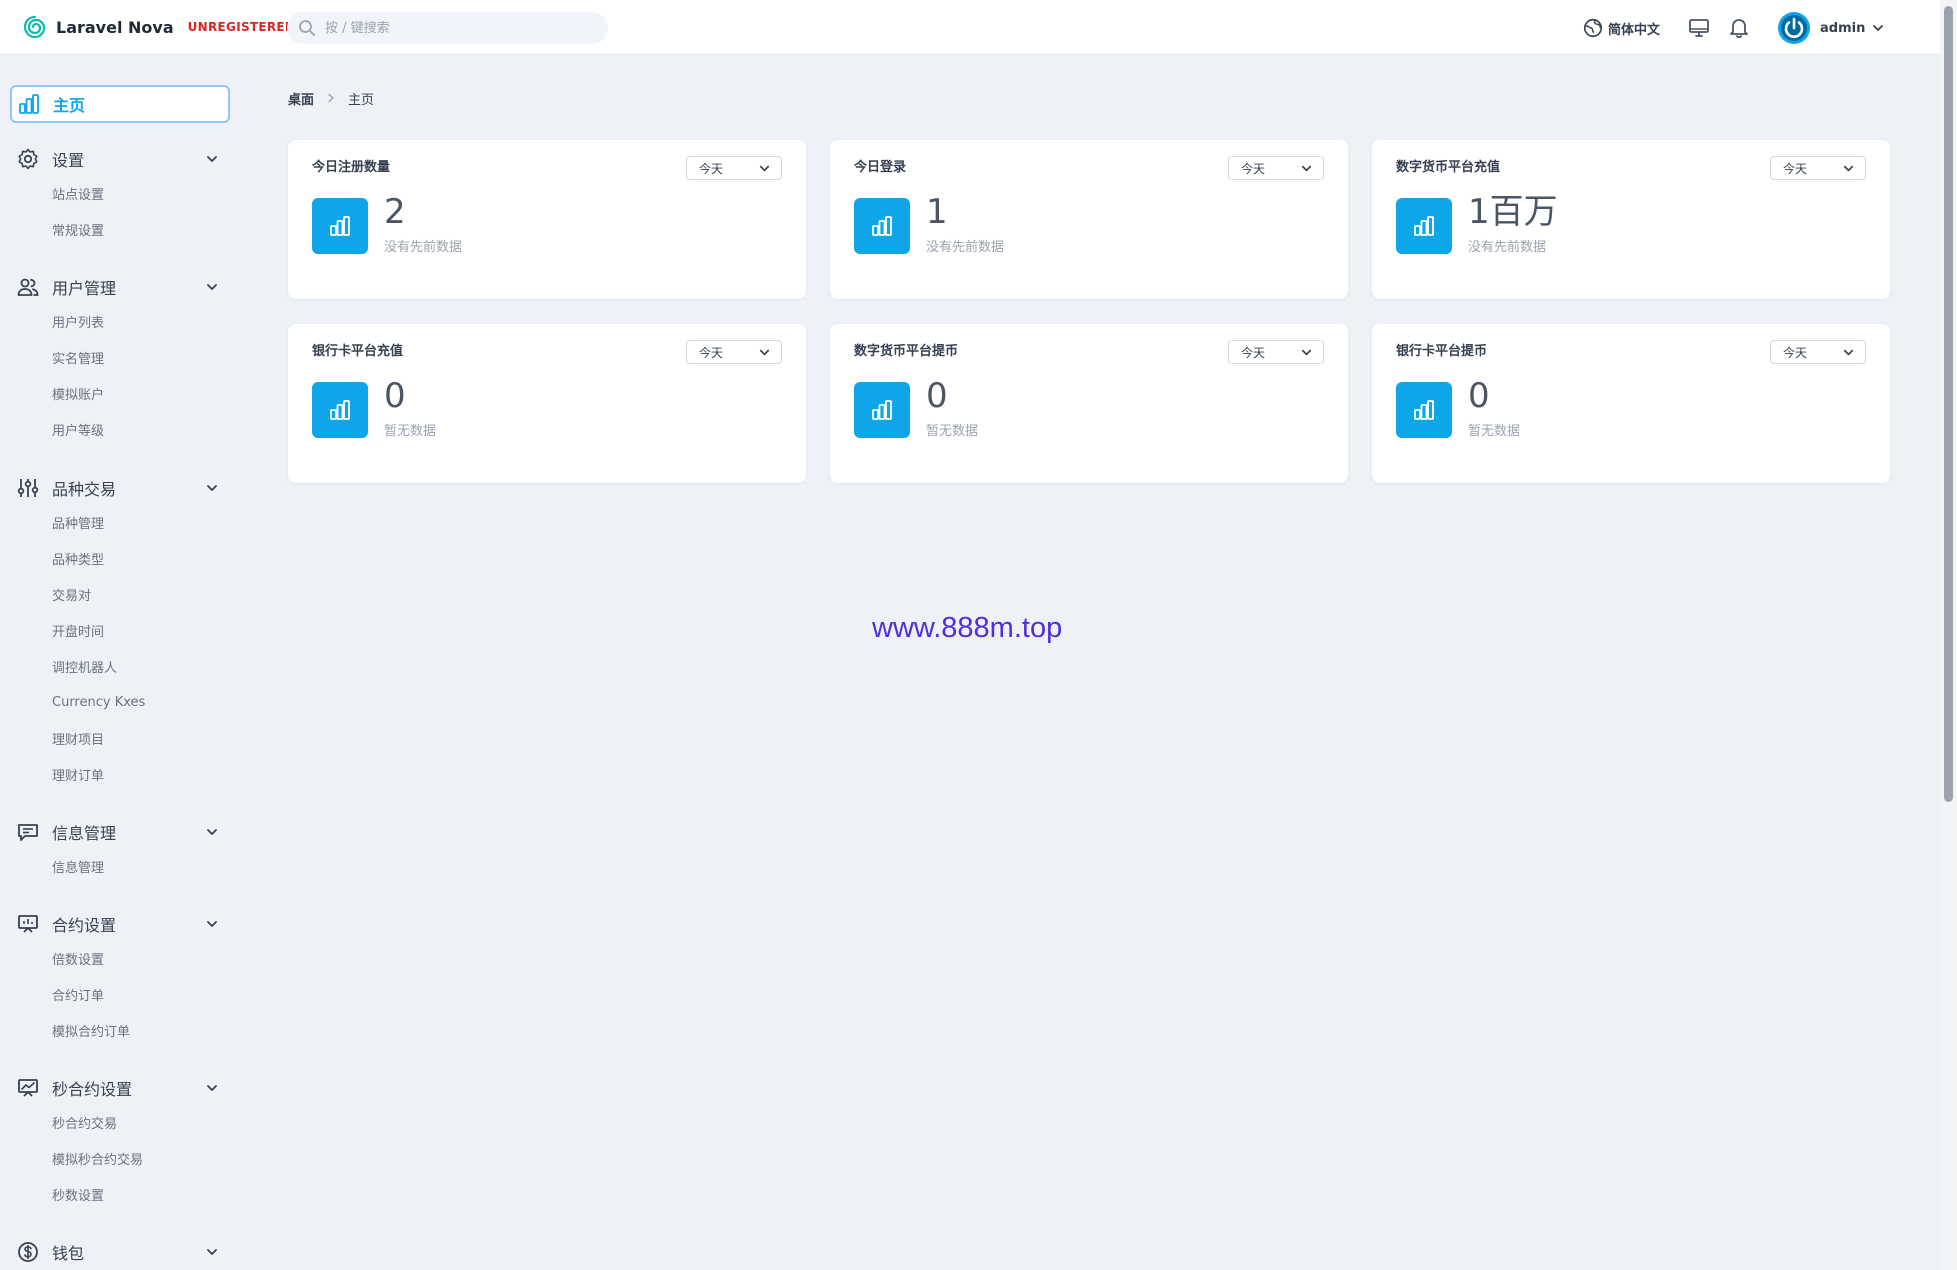 This screenshot has width=1957, height=1270. I want to click on bell-icon, so click(1739, 28).